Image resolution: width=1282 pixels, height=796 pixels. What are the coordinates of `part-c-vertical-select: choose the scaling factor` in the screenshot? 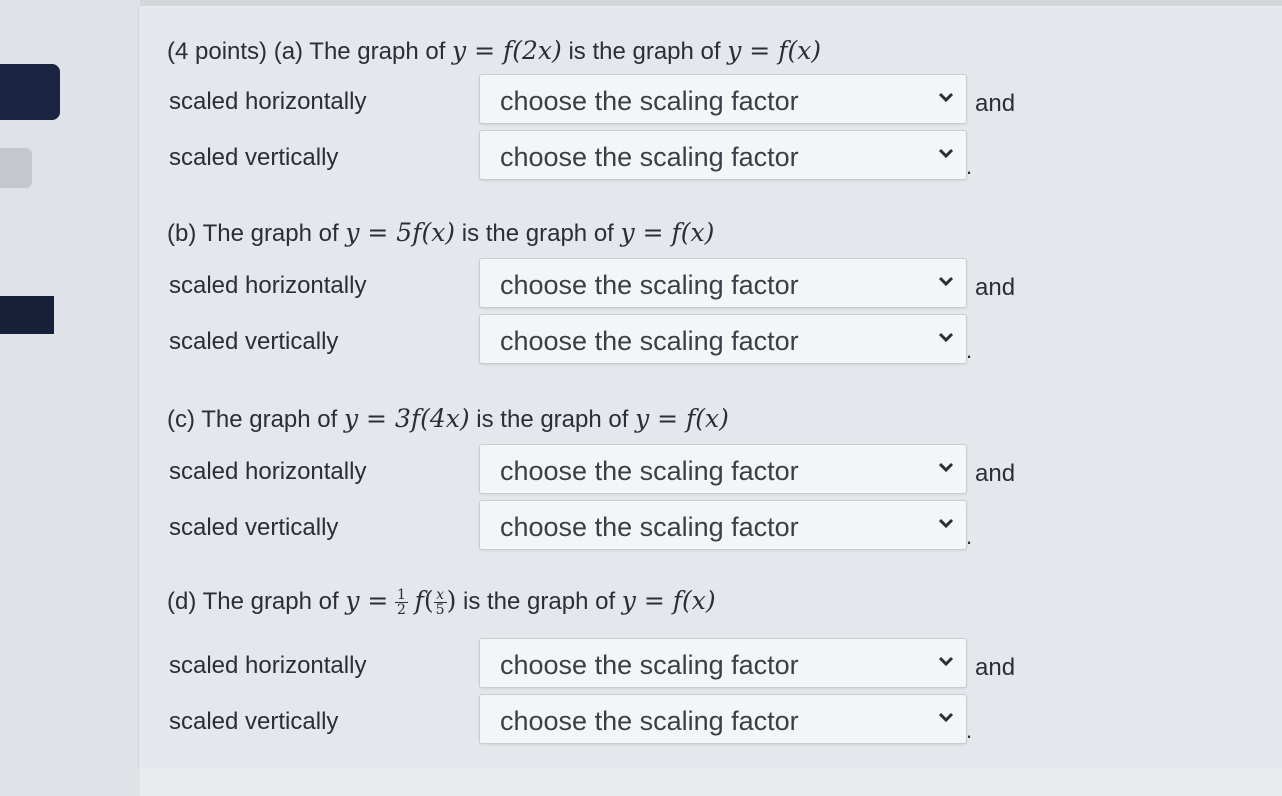 It's located at (723, 525).